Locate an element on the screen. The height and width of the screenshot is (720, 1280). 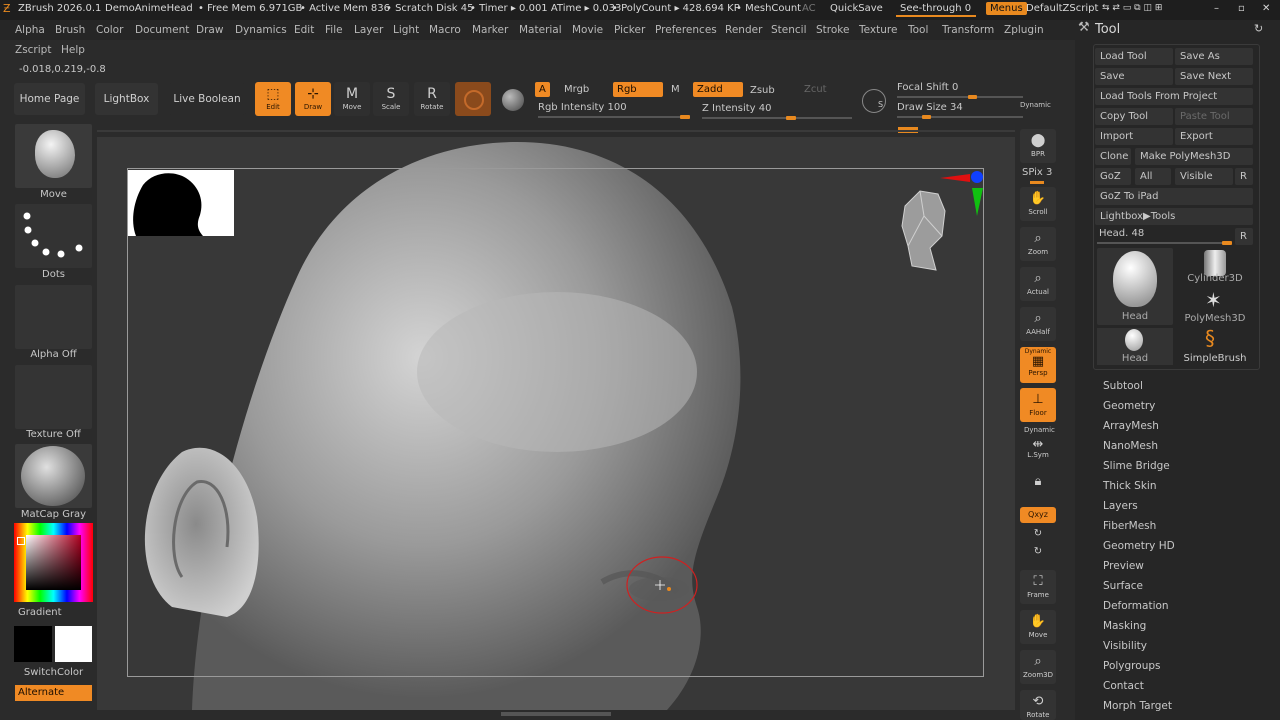
spix-slider is located at coordinates (1037, 182).